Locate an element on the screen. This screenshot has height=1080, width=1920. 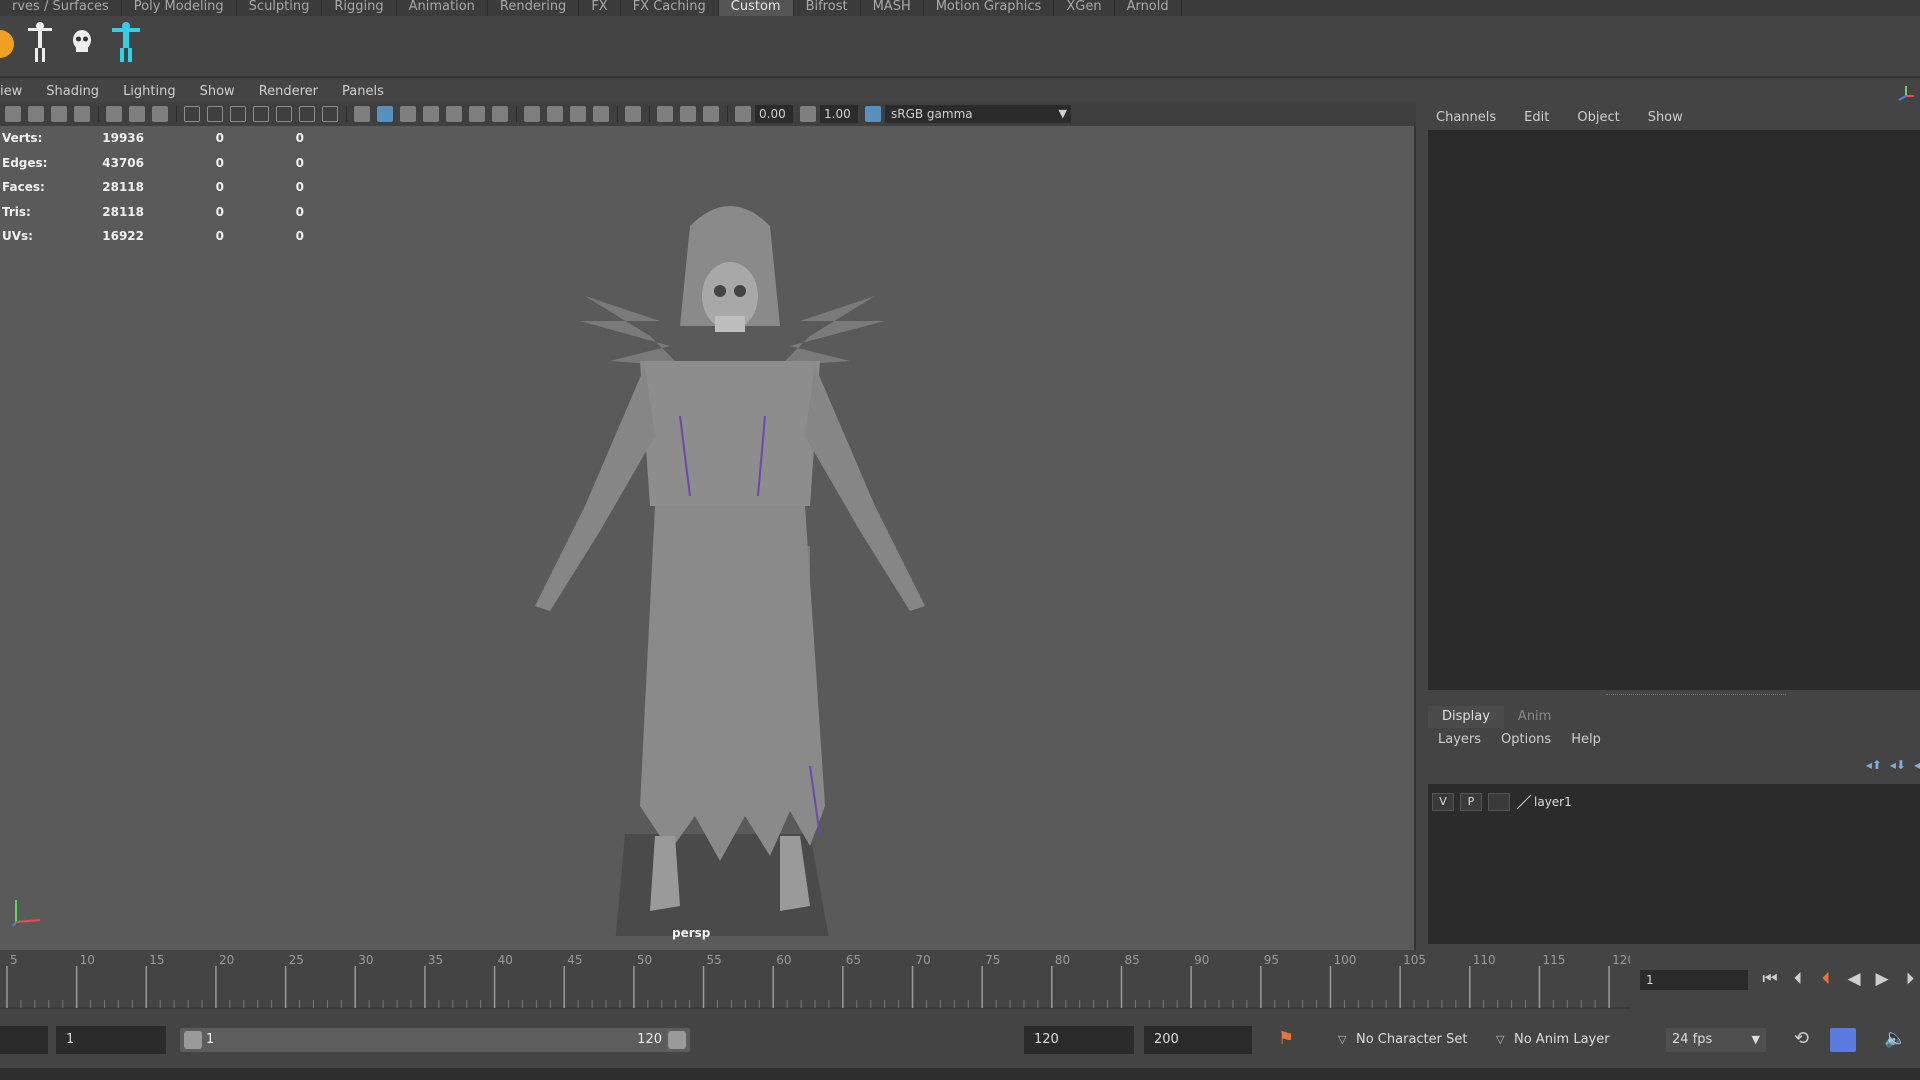
xyz-axis-icon is located at coordinates (1906, 92).